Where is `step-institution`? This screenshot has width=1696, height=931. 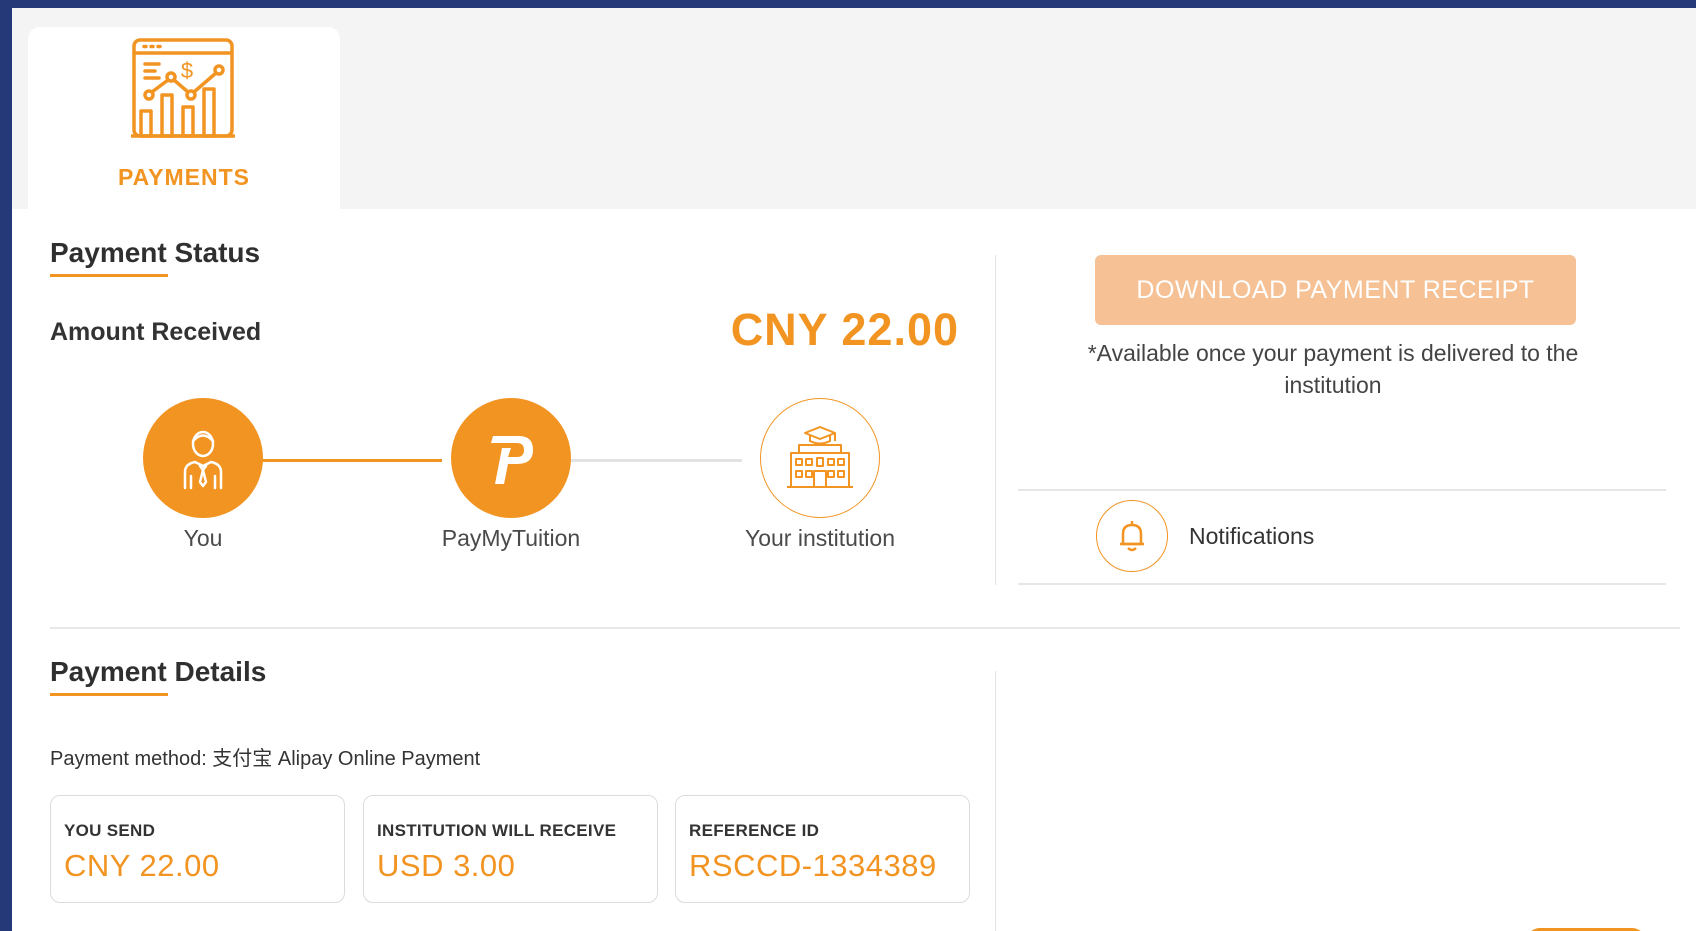 step-institution is located at coordinates (820, 458).